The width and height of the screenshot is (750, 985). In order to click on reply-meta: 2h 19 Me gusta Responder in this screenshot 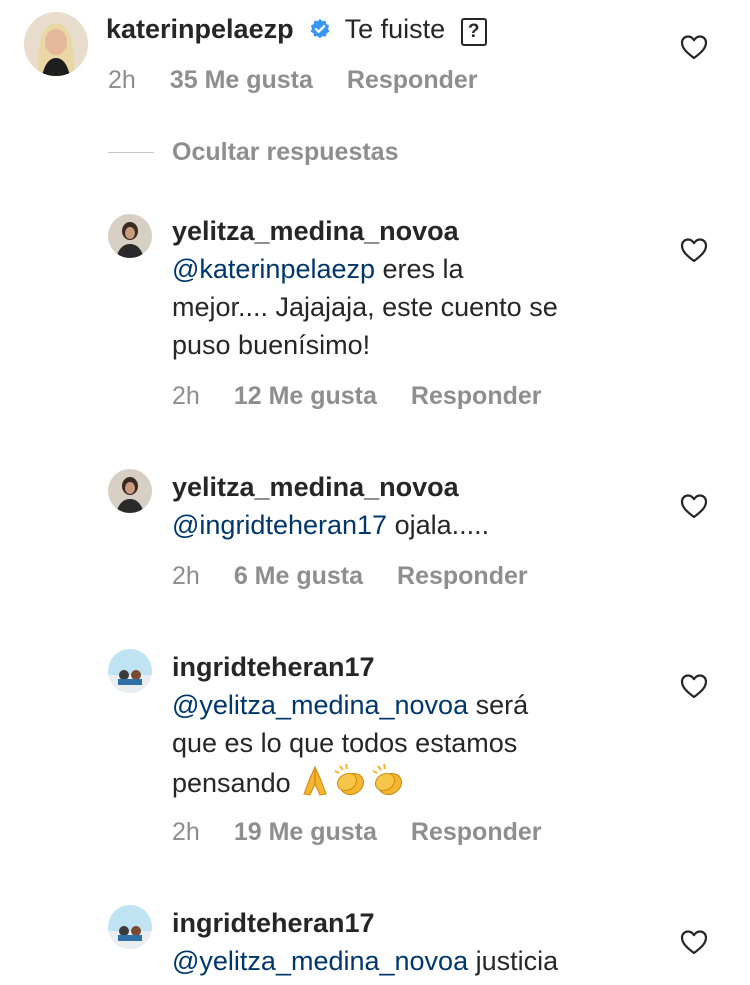, I will do `click(357, 832)`.